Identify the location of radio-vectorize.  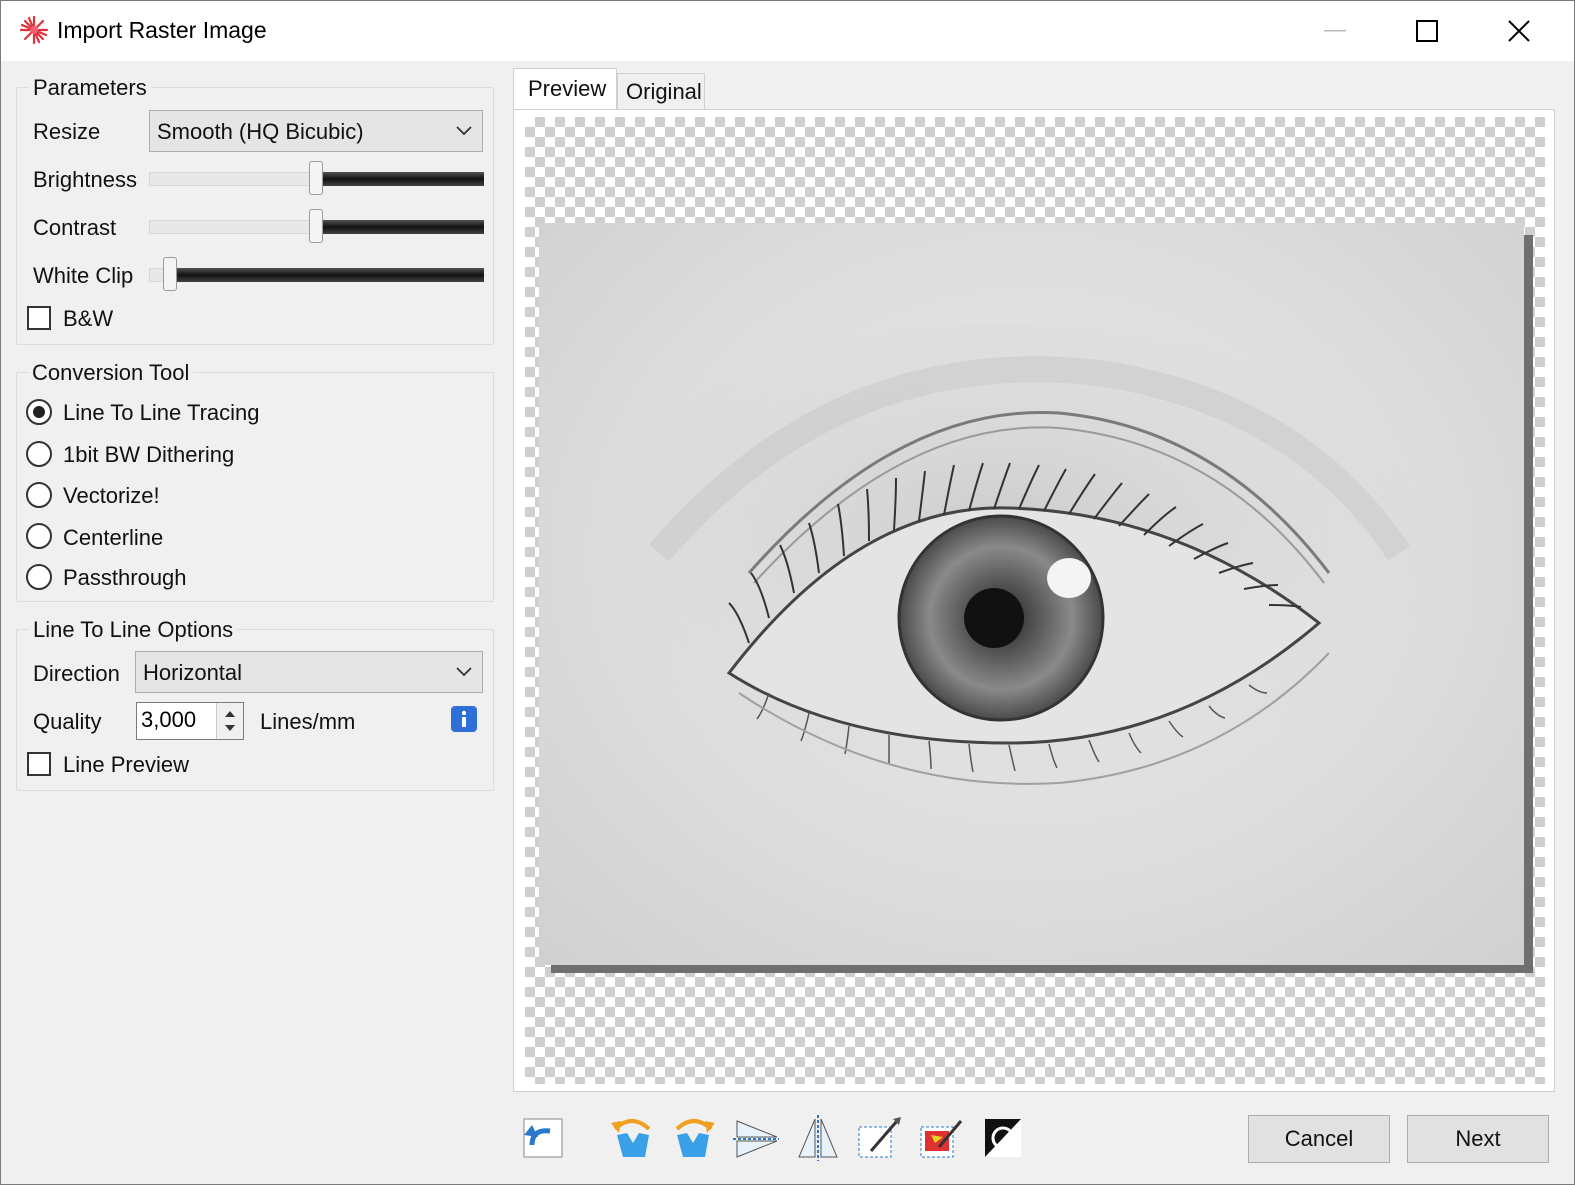
(39, 495).